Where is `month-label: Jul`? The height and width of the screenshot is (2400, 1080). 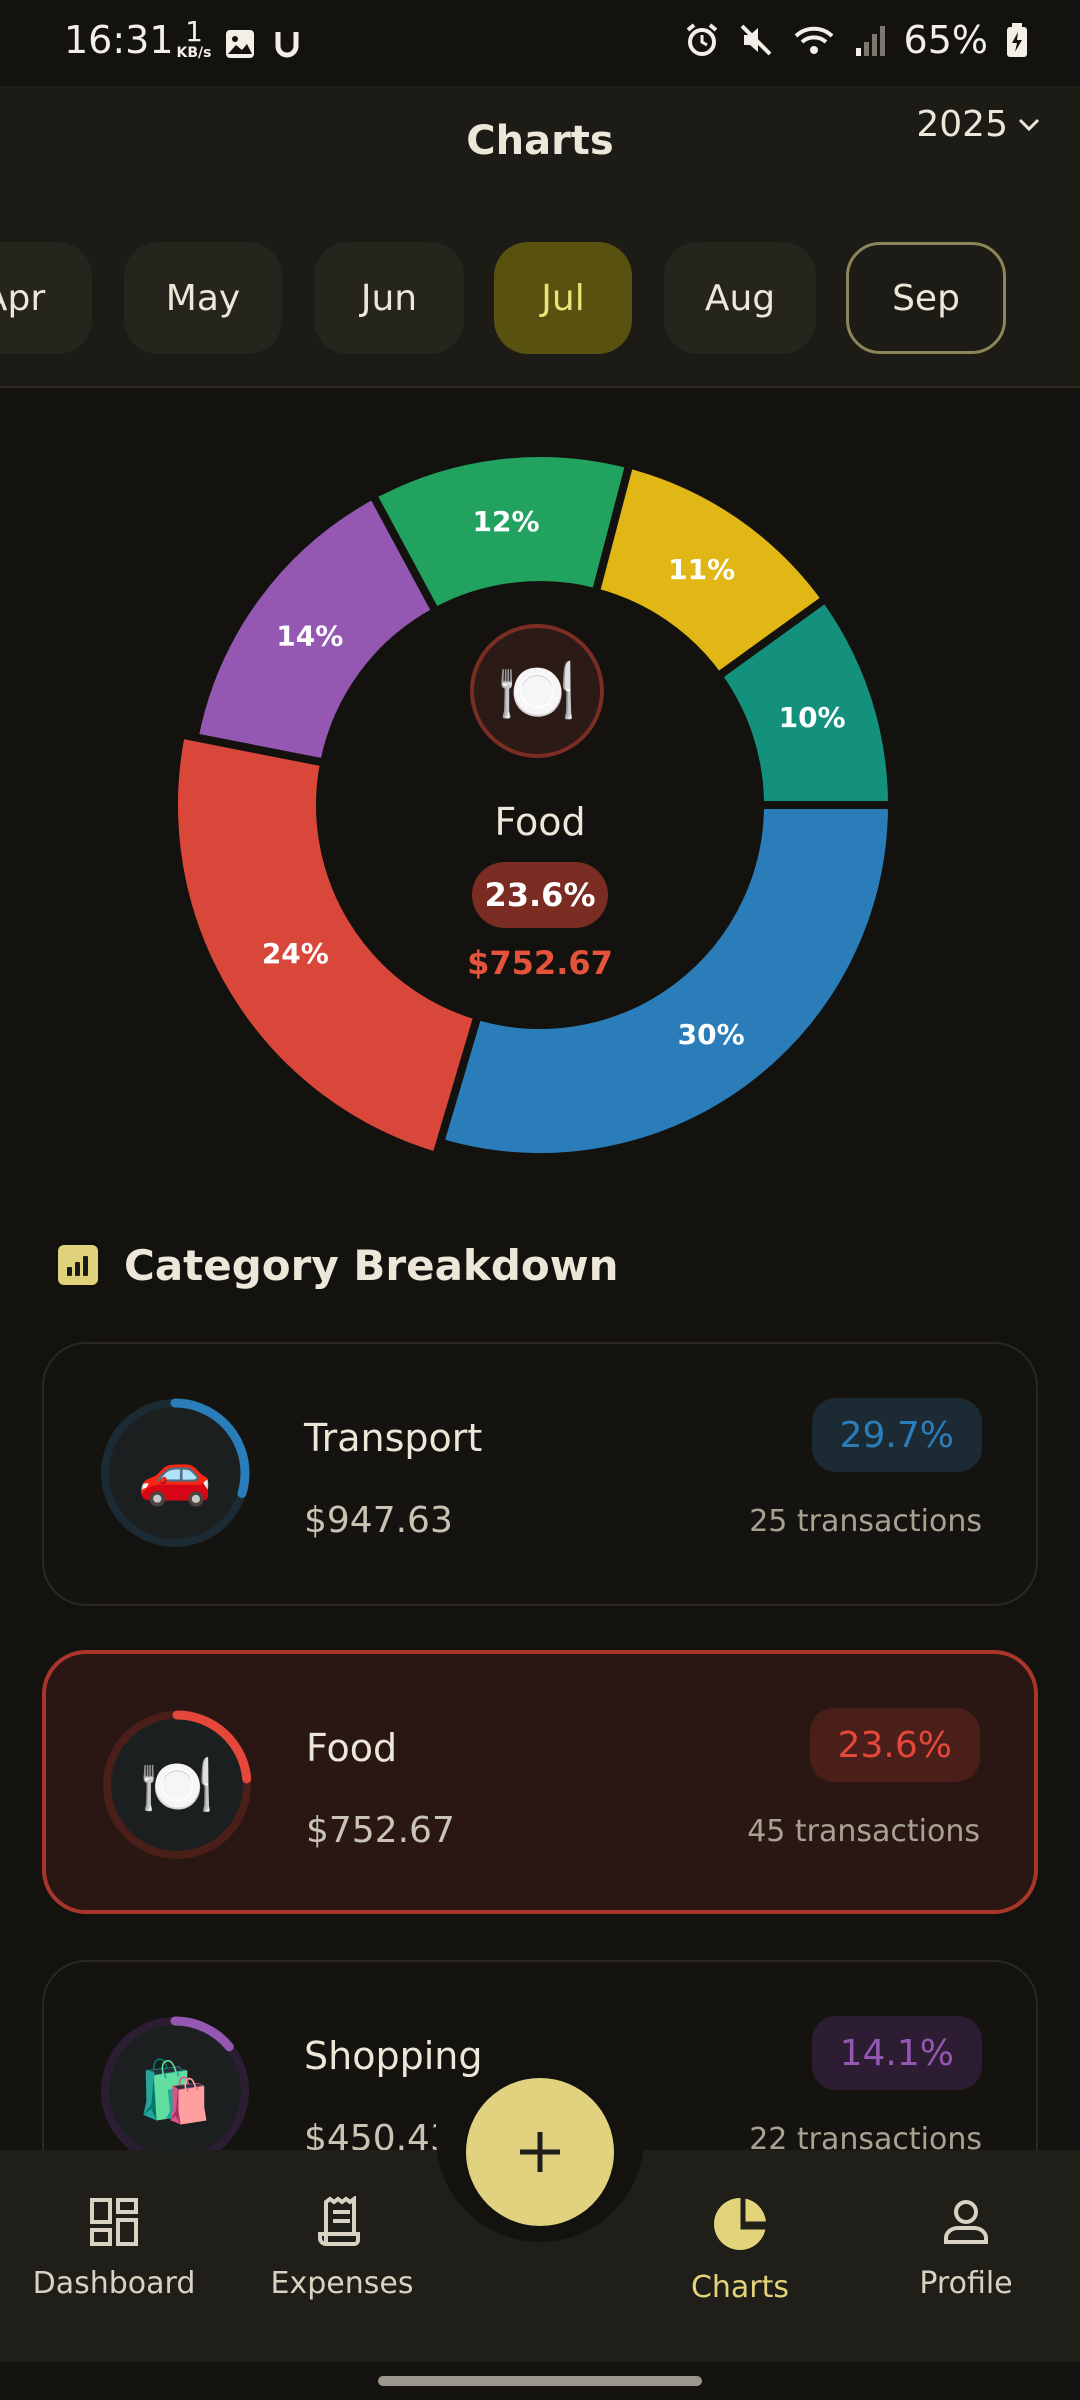 month-label: Jul is located at coordinates (563, 298).